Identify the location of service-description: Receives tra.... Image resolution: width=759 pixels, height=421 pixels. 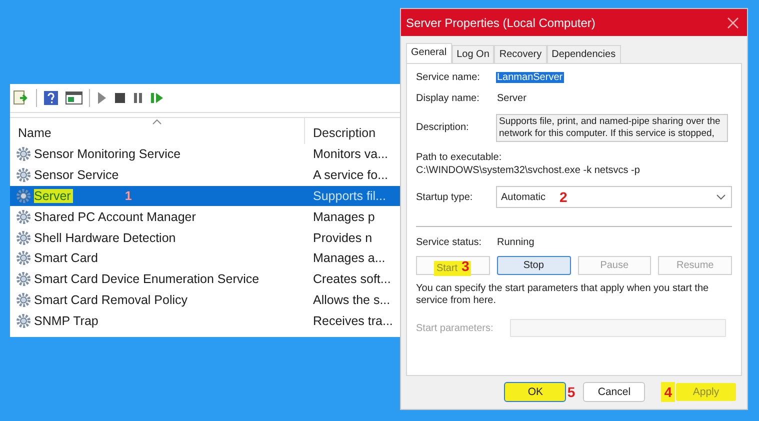
(352, 321).